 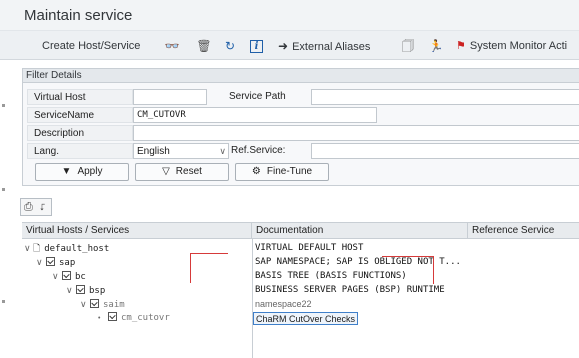 I want to click on system-monitor-button: ⚑ System Monitor Acti, so click(x=511, y=46).